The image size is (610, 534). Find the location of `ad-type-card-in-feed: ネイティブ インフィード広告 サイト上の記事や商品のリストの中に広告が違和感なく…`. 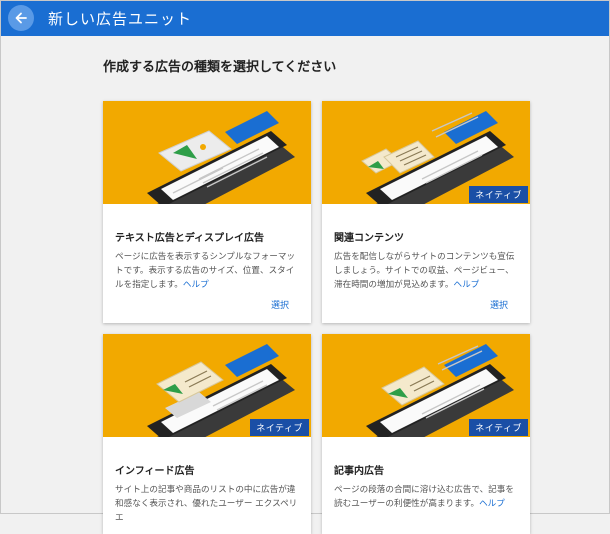

ad-type-card-in-feed: ネイティブ インフィード広告 サイト上の記事や商品のリストの中に広告が違和感なく… is located at coordinates (207, 434).